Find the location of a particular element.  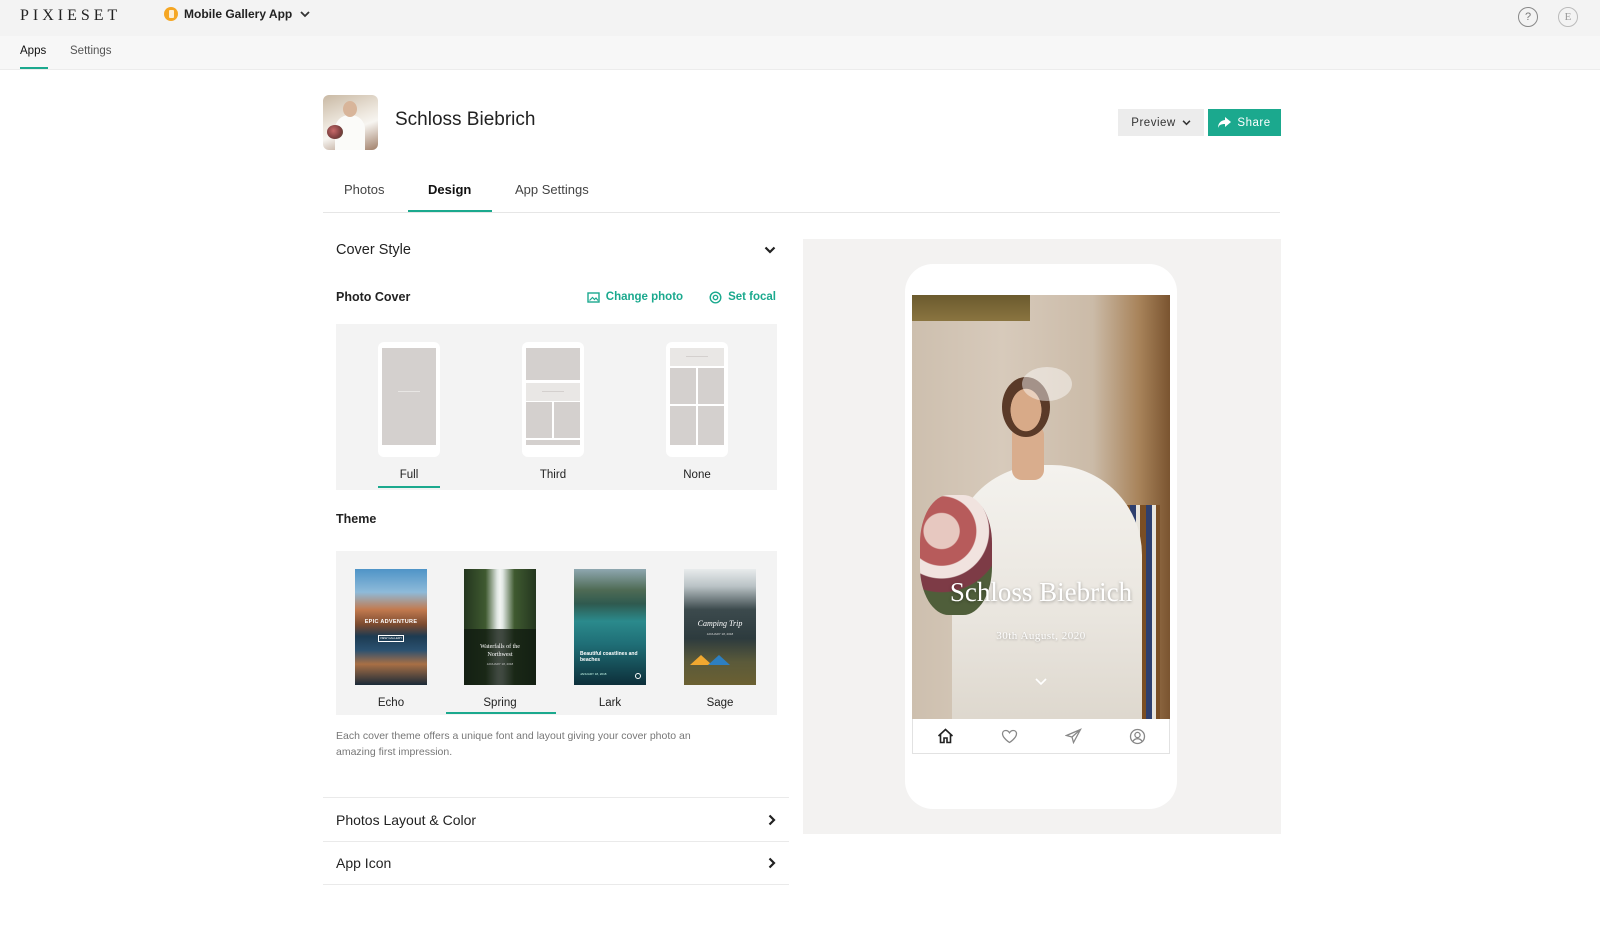

theme-echo-preview: EPIC ADVENTURE VIEW GALLERY is located at coordinates (391, 627).